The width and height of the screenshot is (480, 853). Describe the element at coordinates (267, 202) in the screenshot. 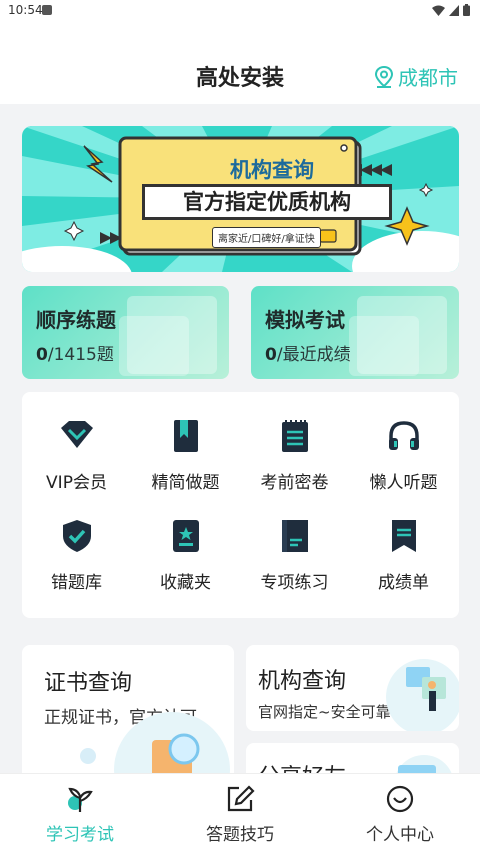

I see `banner-subtitle: 官方指定优质机构` at that location.